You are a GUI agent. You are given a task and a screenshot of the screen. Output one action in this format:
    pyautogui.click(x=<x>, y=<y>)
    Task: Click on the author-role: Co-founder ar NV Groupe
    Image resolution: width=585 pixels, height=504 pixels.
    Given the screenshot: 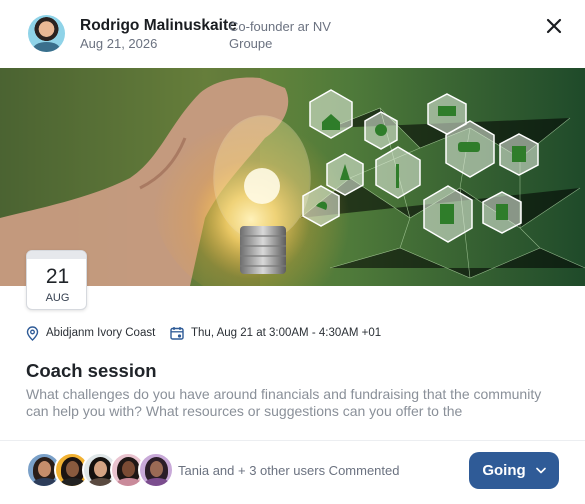 What is the action you would take?
    pyautogui.click(x=280, y=35)
    